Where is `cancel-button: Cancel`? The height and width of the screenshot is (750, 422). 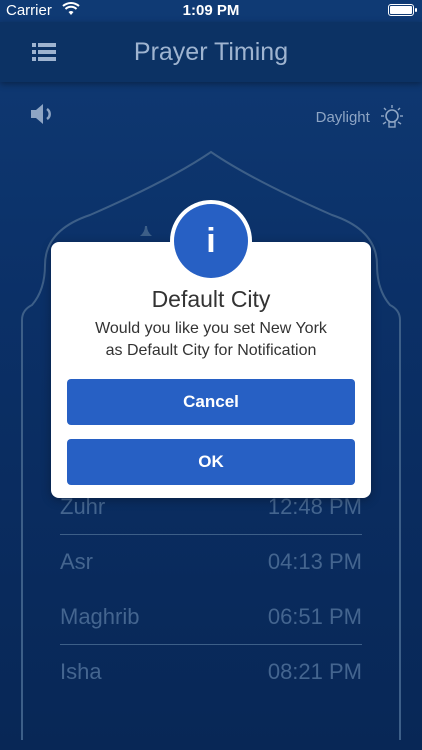
cancel-button: Cancel is located at coordinates (211, 402).